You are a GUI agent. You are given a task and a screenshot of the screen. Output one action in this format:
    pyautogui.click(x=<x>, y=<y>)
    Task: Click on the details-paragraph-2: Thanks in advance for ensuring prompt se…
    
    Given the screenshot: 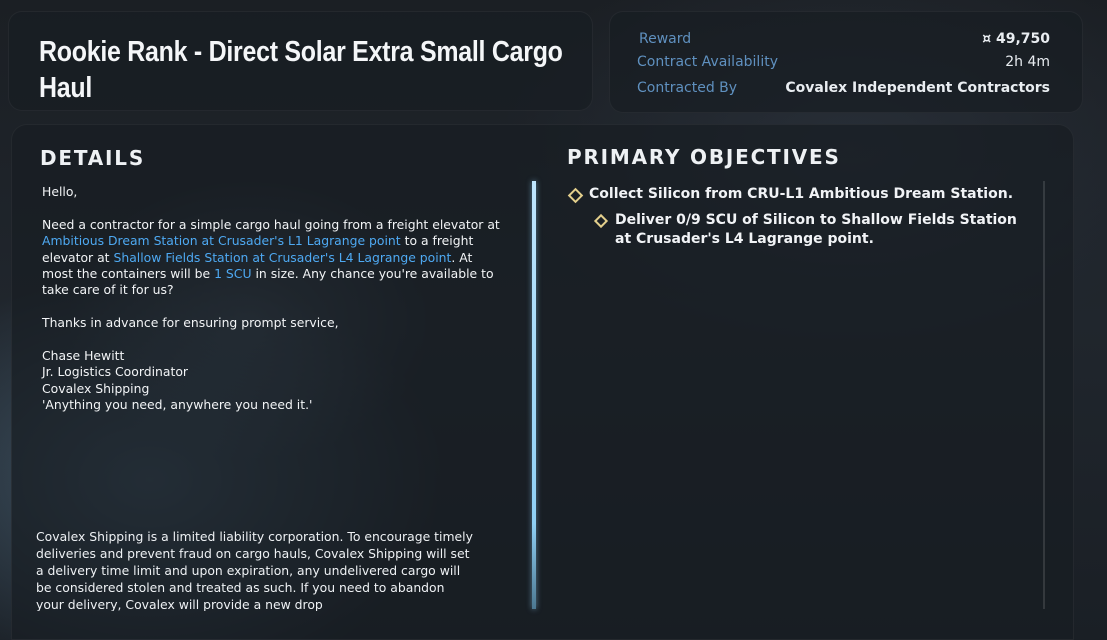 What is the action you would take?
    pyautogui.click(x=190, y=323)
    